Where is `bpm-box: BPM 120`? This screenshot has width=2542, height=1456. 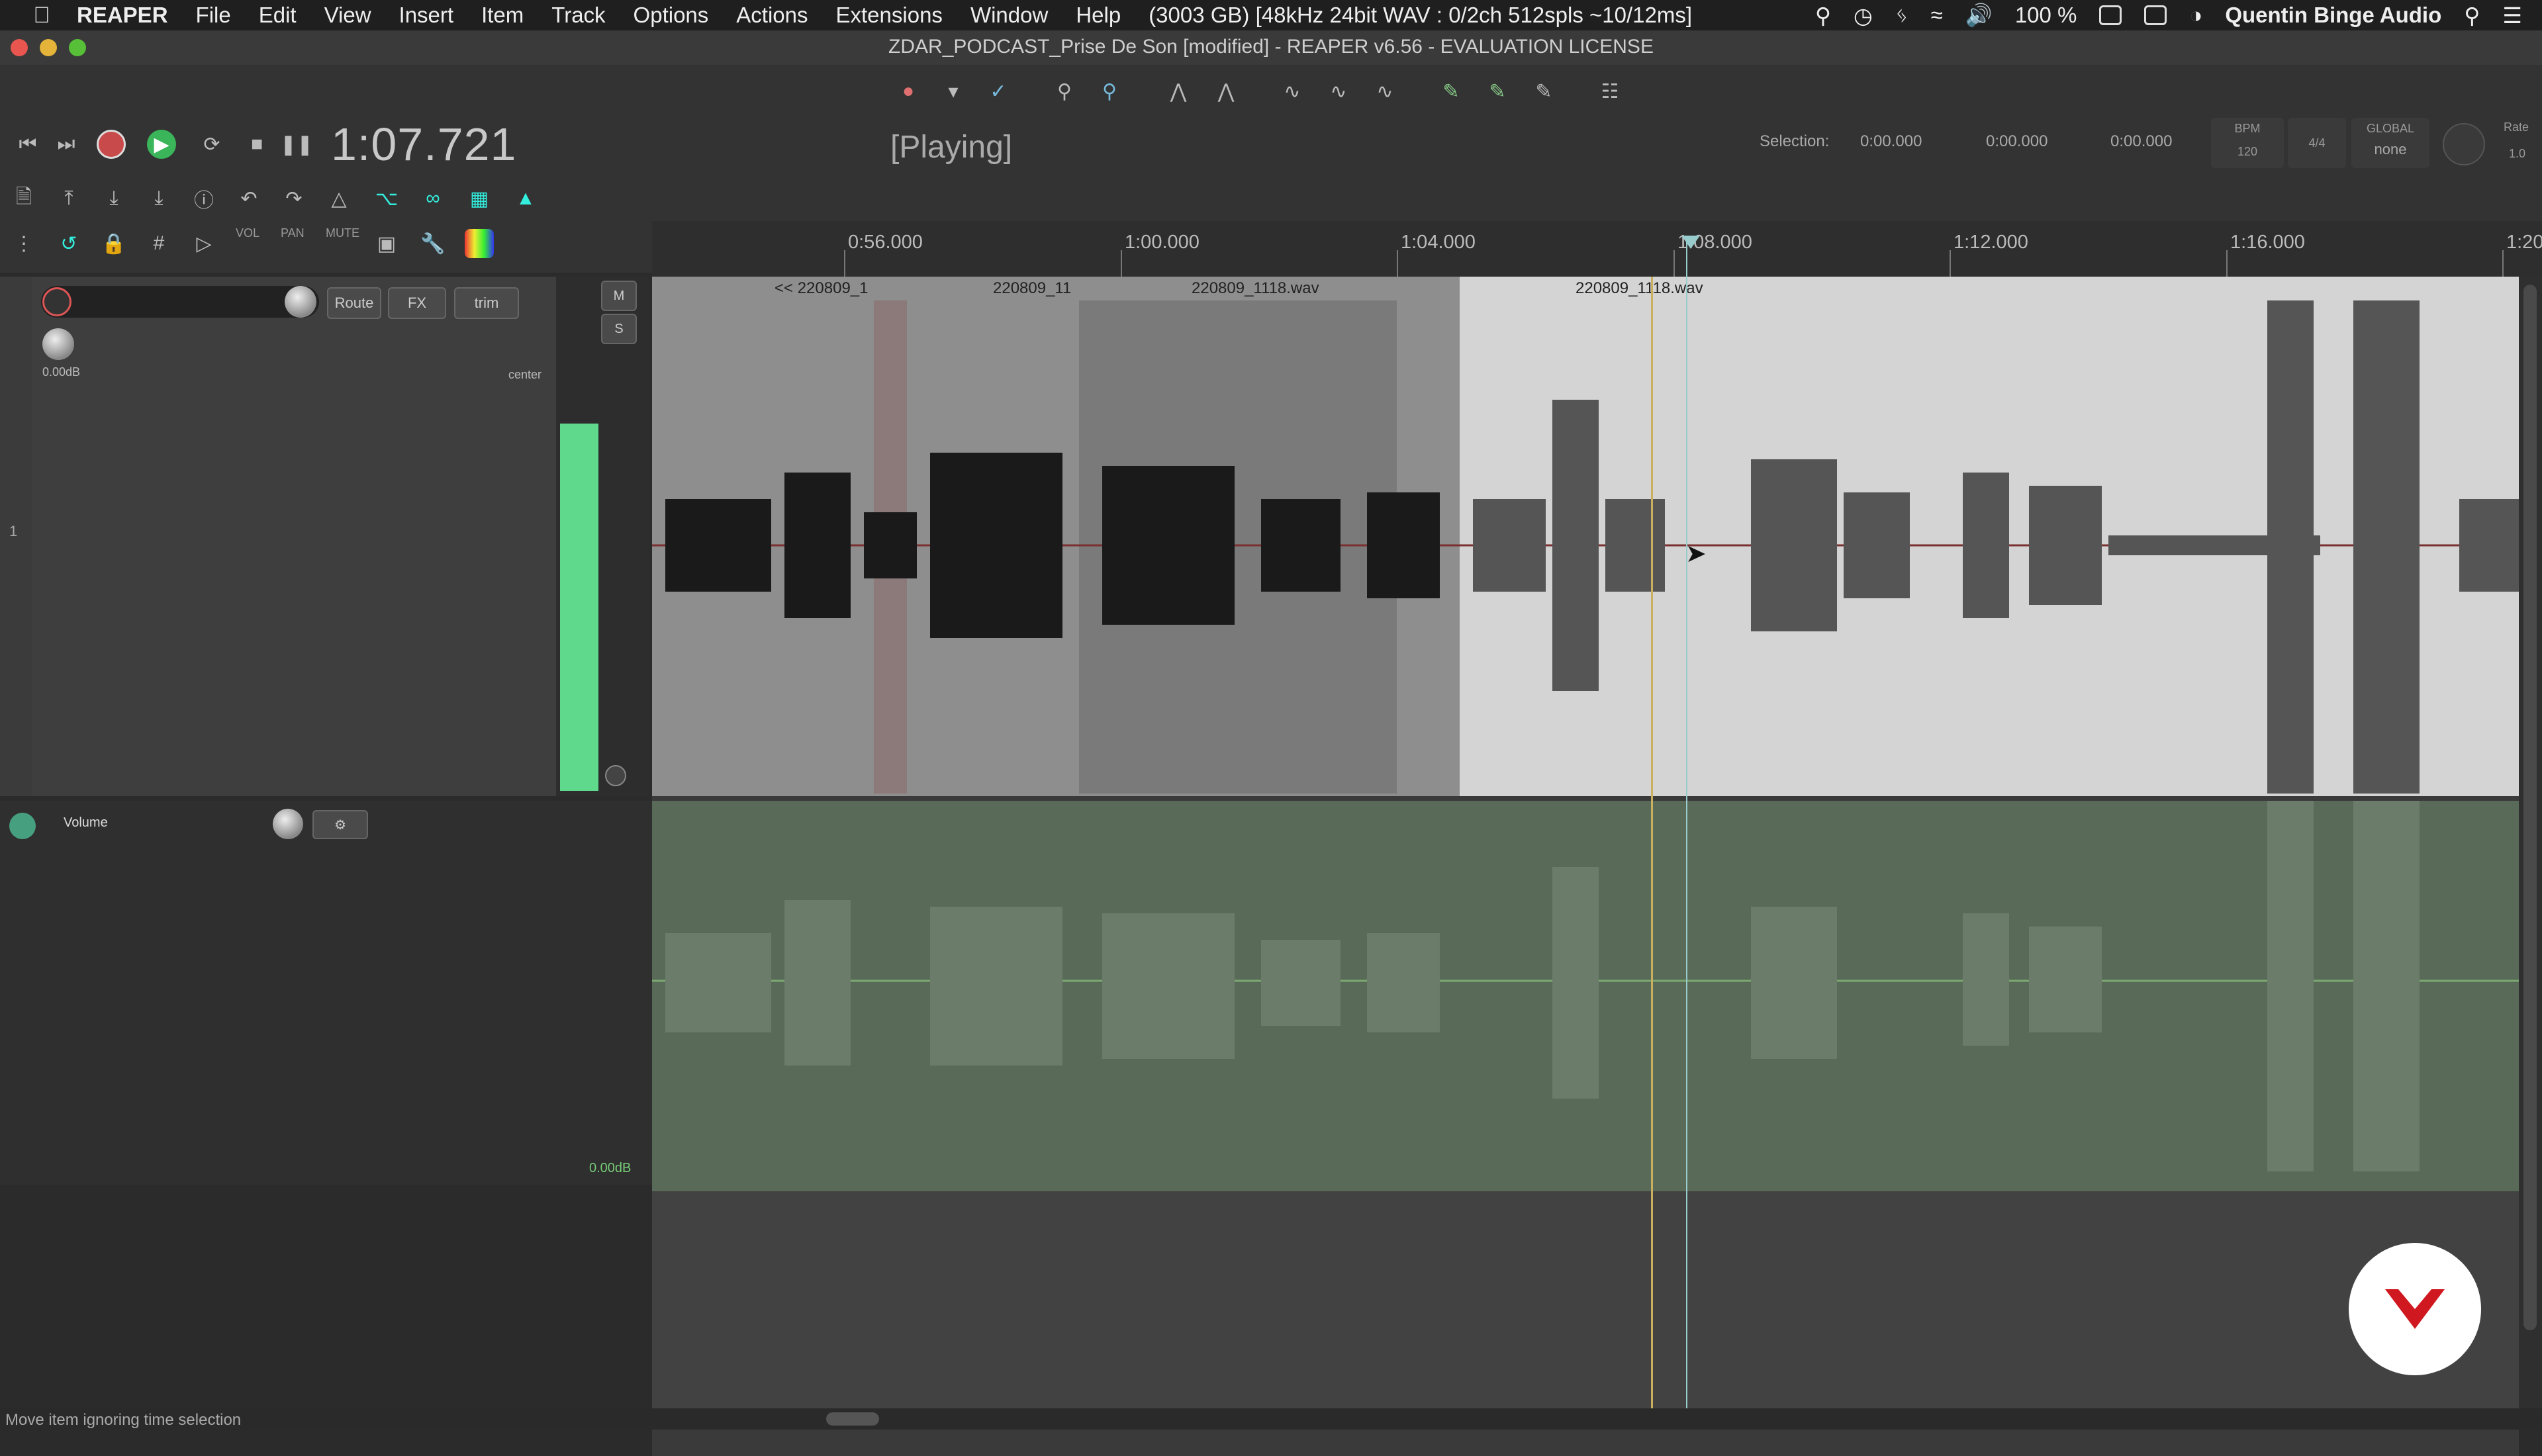
bpm-box: BPM 120 is located at coordinates (2248, 143).